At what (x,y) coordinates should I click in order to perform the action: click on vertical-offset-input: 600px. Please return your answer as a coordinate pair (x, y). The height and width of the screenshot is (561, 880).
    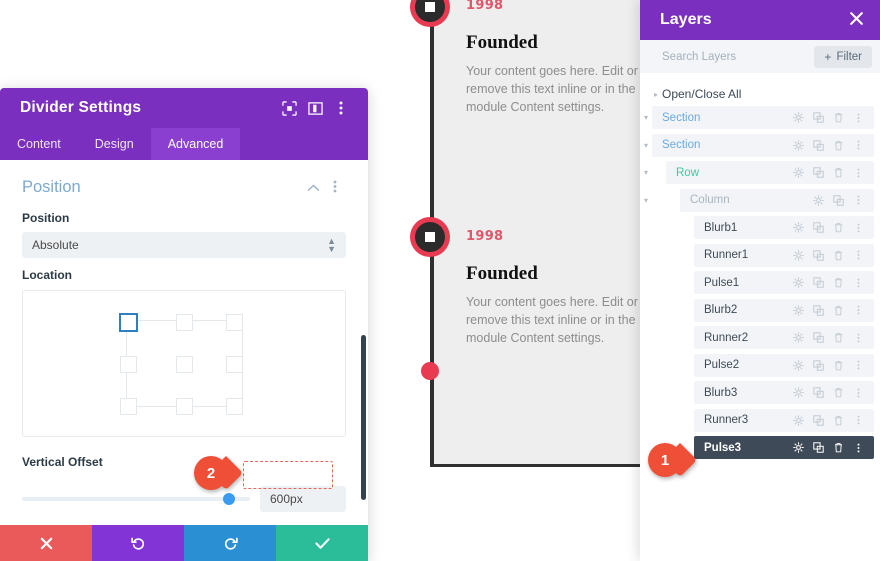
    Looking at the image, I should click on (303, 499).